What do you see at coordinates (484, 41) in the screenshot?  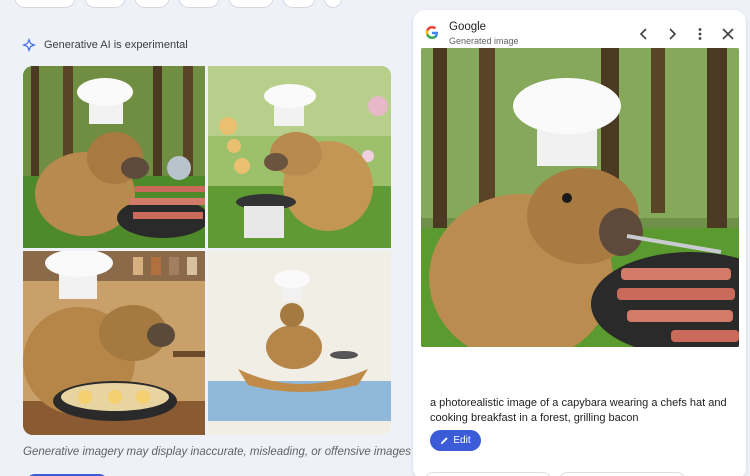 I see `source-subtitle: Generated image` at bounding box center [484, 41].